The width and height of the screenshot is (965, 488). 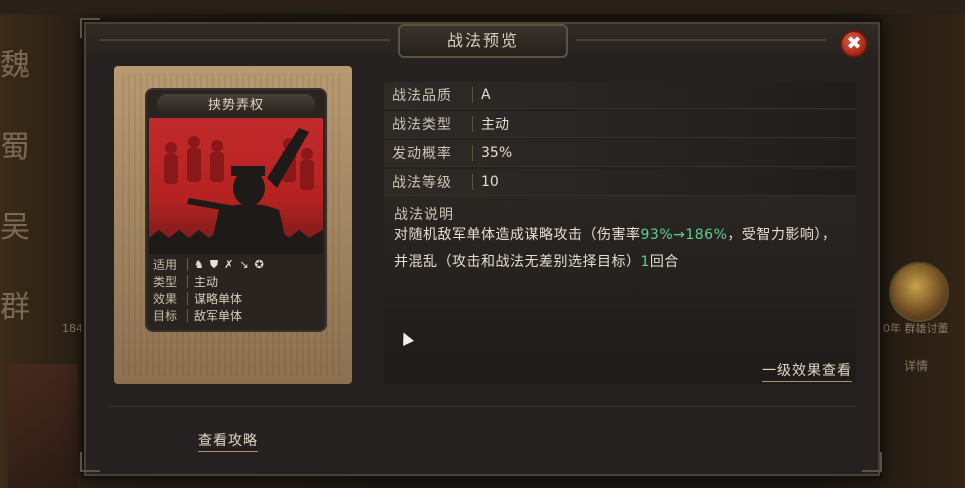 I want to click on card-row-label: 类型, so click(x=165, y=282).